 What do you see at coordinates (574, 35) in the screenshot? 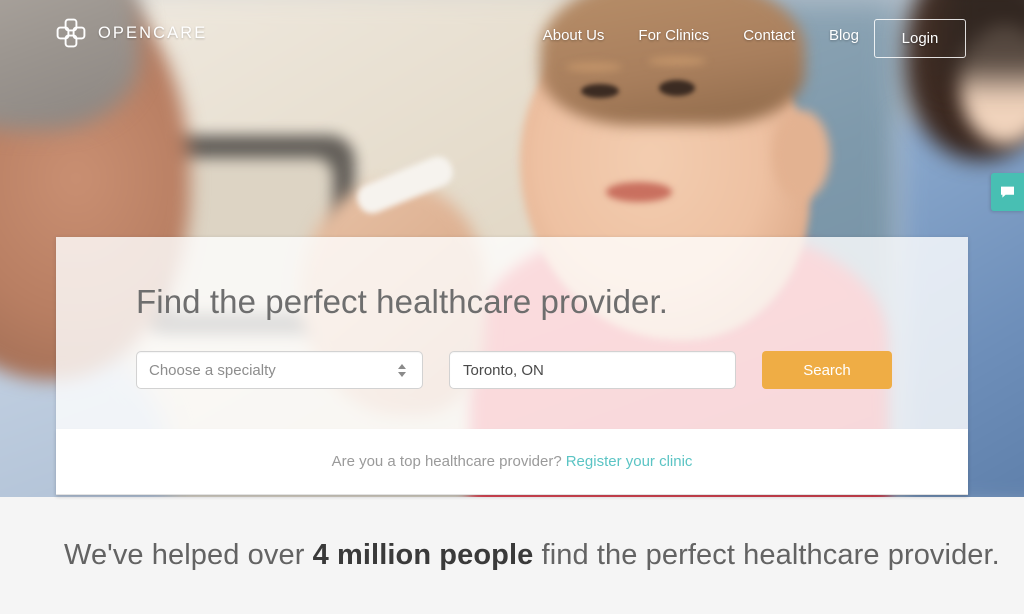
I see `nav-link-about-us: About Us` at bounding box center [574, 35].